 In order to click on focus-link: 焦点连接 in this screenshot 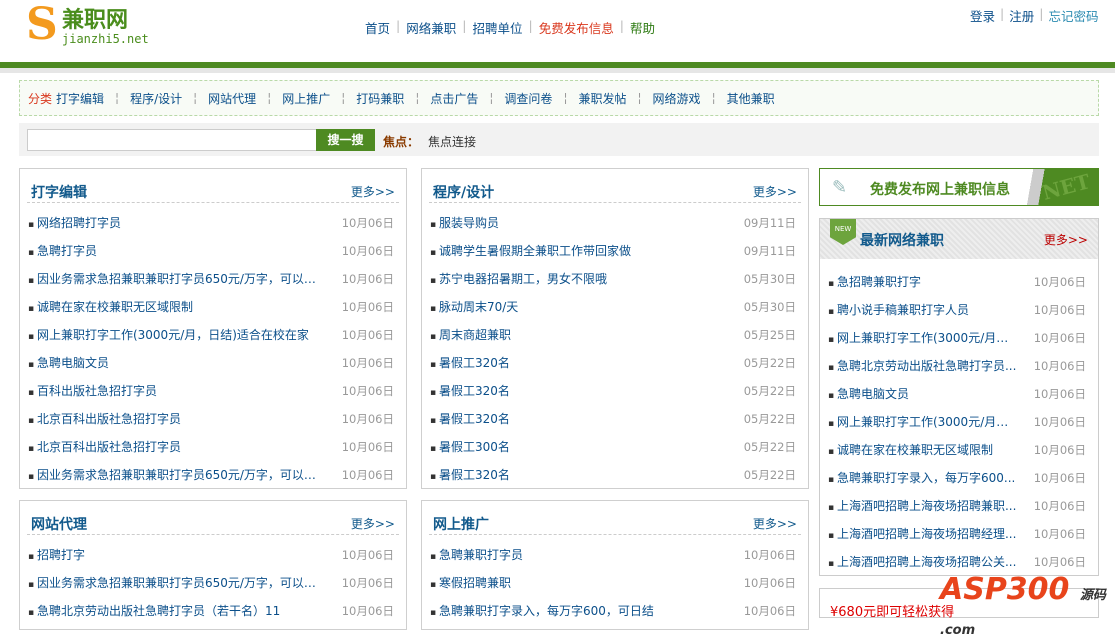, I will do `click(452, 141)`.